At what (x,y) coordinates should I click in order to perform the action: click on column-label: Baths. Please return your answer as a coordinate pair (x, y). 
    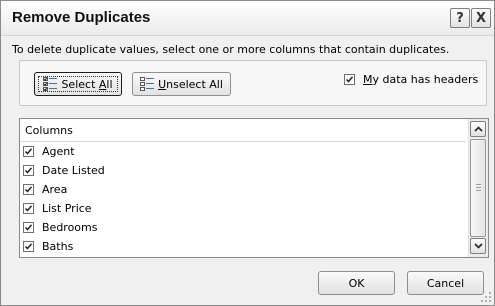
    Looking at the image, I should click on (58, 246).